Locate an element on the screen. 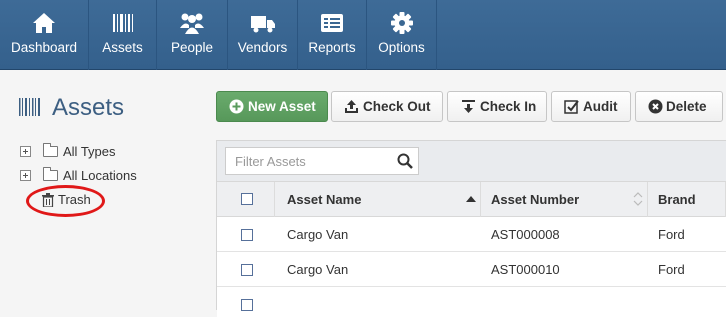 The image size is (726, 317). table-row: Cargo Van AST000008 Ford is located at coordinates (471, 234).